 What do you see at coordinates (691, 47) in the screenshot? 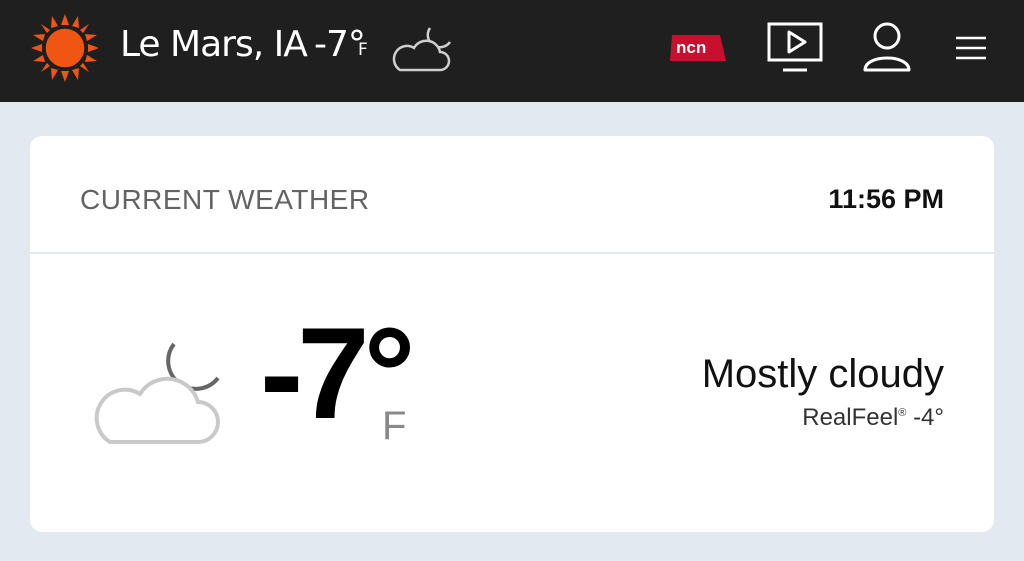
I see `partner-logo-text: ncn` at bounding box center [691, 47].